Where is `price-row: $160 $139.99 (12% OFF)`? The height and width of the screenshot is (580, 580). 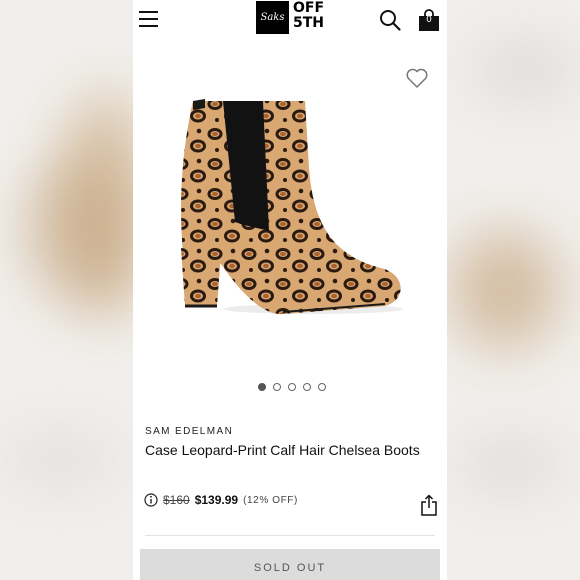
price-row: $160 $139.99 (12% OFF) is located at coordinates (221, 500).